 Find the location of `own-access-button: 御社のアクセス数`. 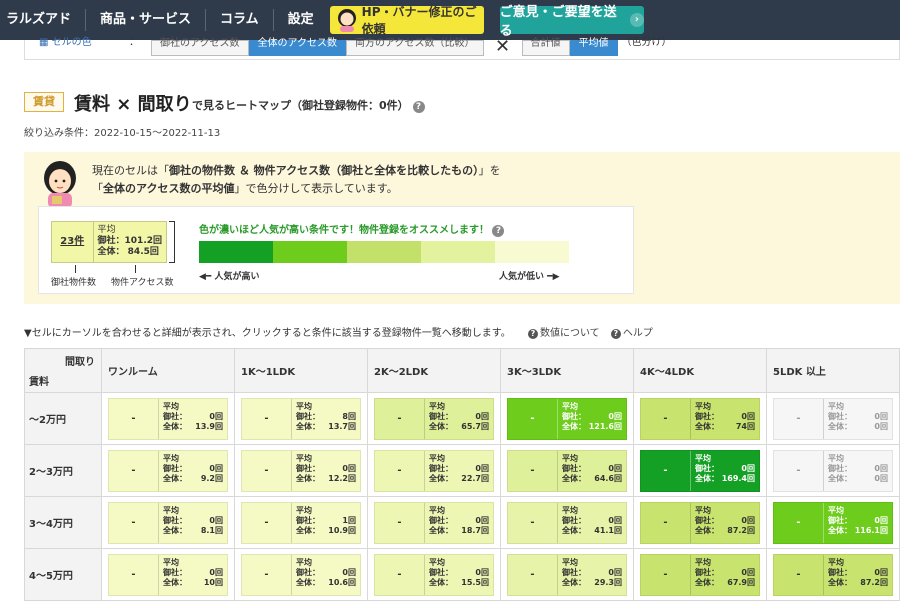

own-access-button: 御社のアクセス数 is located at coordinates (200, 47).